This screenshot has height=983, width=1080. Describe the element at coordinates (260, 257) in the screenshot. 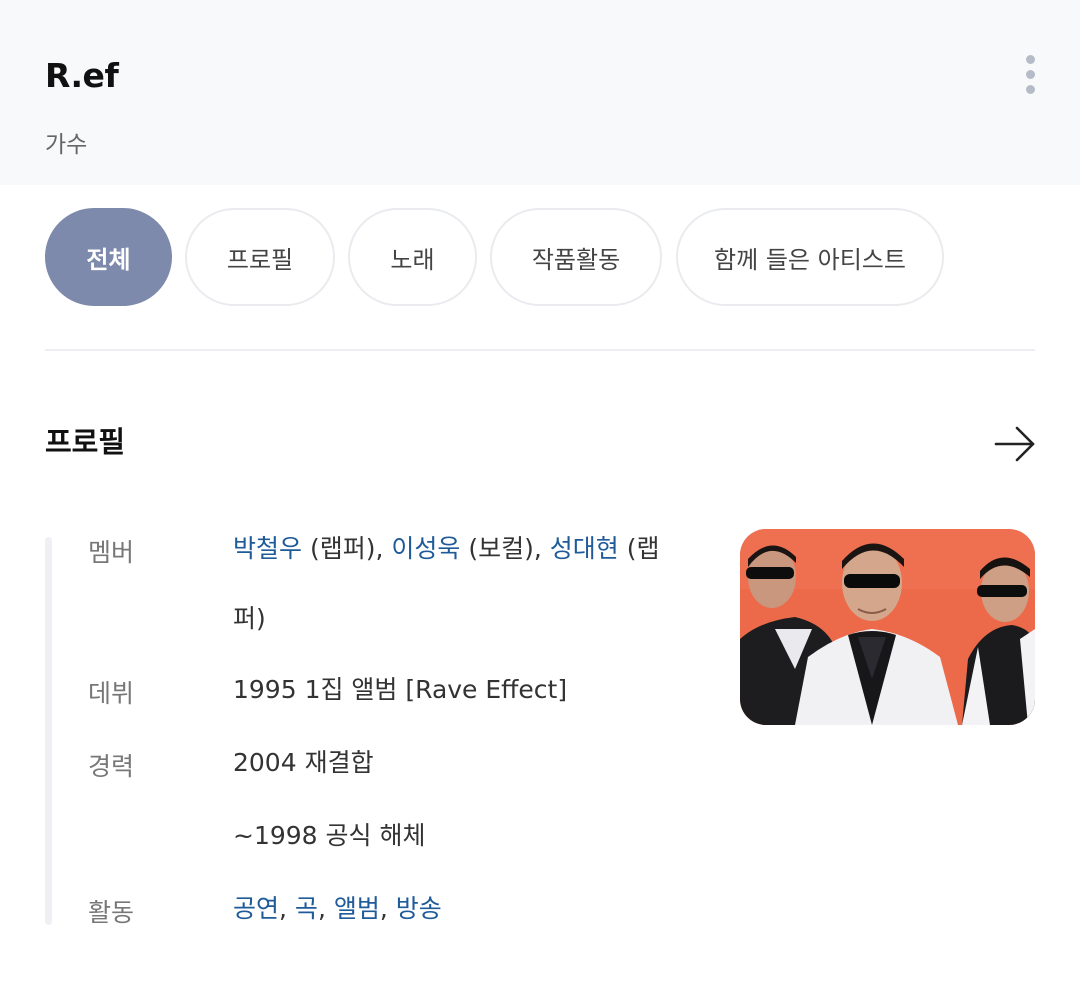

I see `tab-profile: 프로필` at that location.